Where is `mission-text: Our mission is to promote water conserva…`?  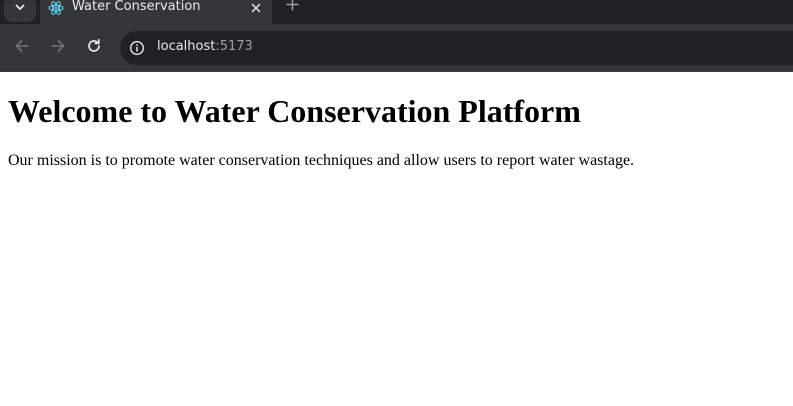
mission-text: Our mission is to promote water conserva… is located at coordinates (321, 160).